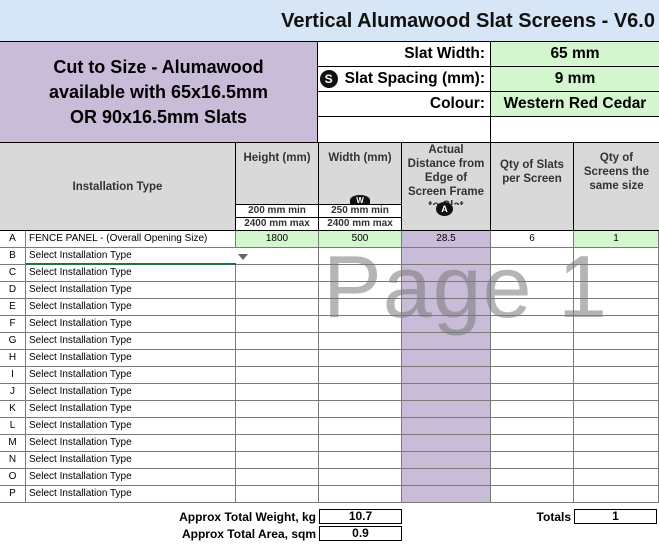 The height and width of the screenshot is (546, 659). What do you see at coordinates (444, 209) in the screenshot?
I see `distance-badge-icon: A` at bounding box center [444, 209].